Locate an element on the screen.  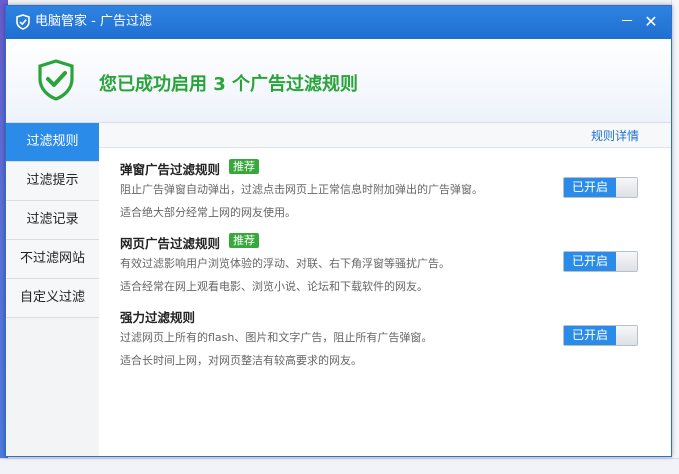
rule-audience: 适合长时间上网，对网页整洁有较高要求的网友。 is located at coordinates (241, 360).